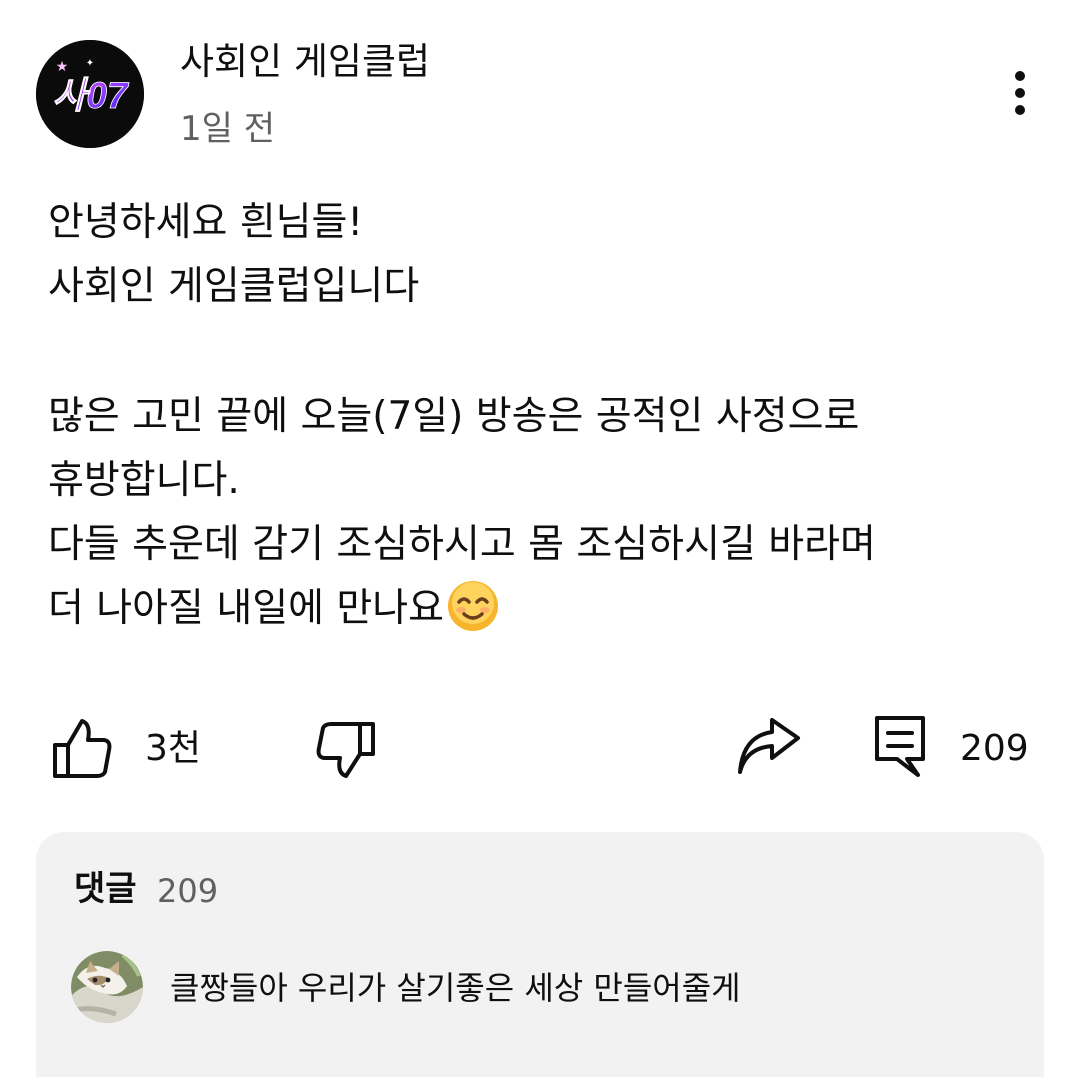 The width and height of the screenshot is (1080, 1077). I want to click on post-line: 휴방합니다., so click(144, 480).